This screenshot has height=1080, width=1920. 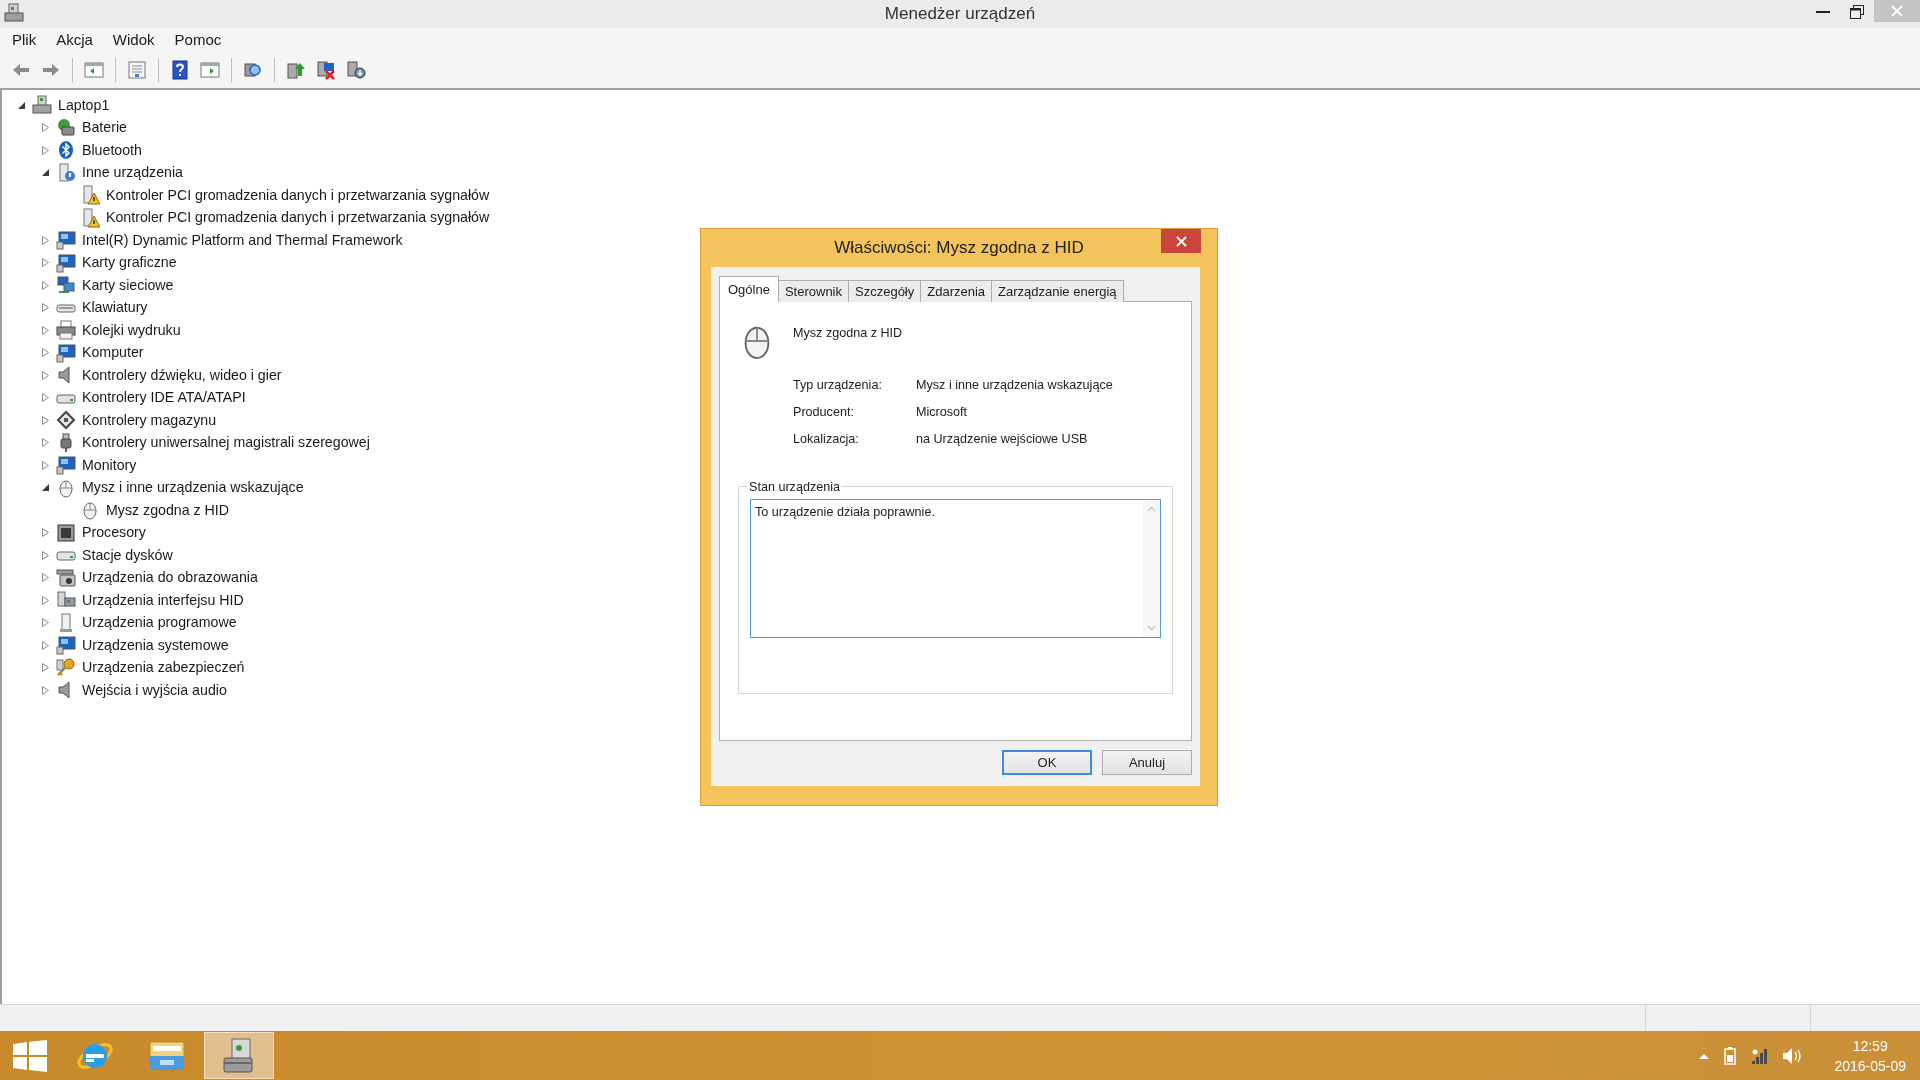 I want to click on tab: Zarządzanie energią, so click(x=1057, y=291).